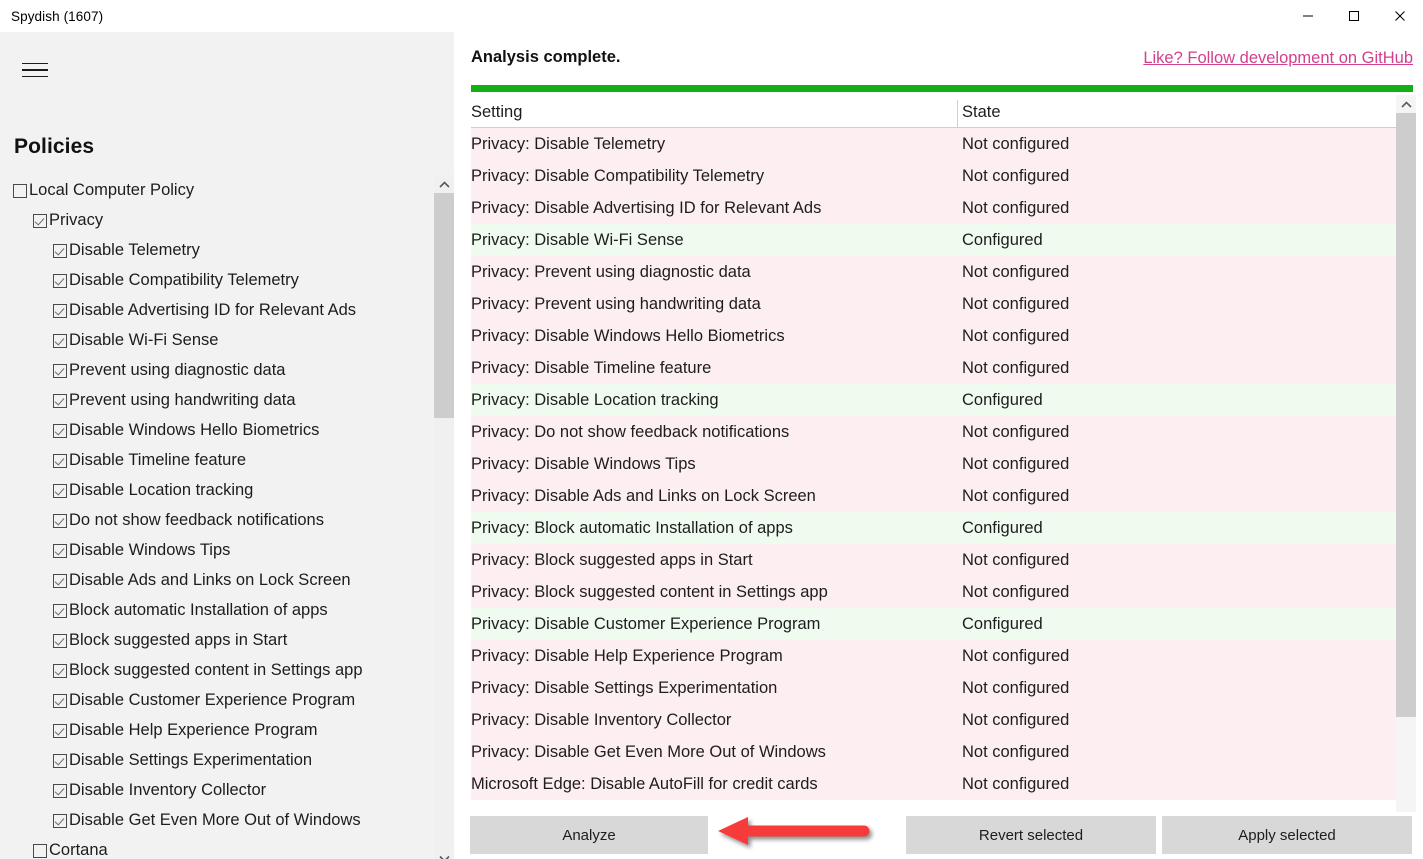 This screenshot has width=1423, height=859. What do you see at coordinates (218, 430) in the screenshot?
I see `tree-item: Disable Windows Hello Biometrics` at bounding box center [218, 430].